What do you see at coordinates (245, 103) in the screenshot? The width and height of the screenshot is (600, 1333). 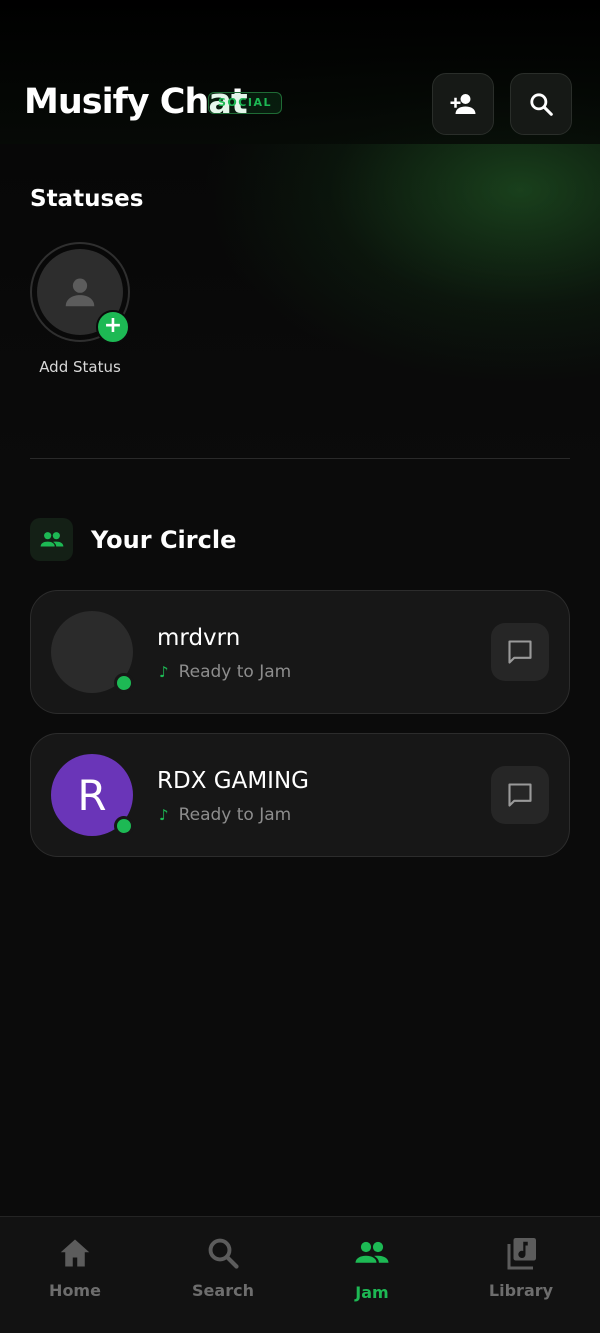 I see `social-badge: SOCIAL` at bounding box center [245, 103].